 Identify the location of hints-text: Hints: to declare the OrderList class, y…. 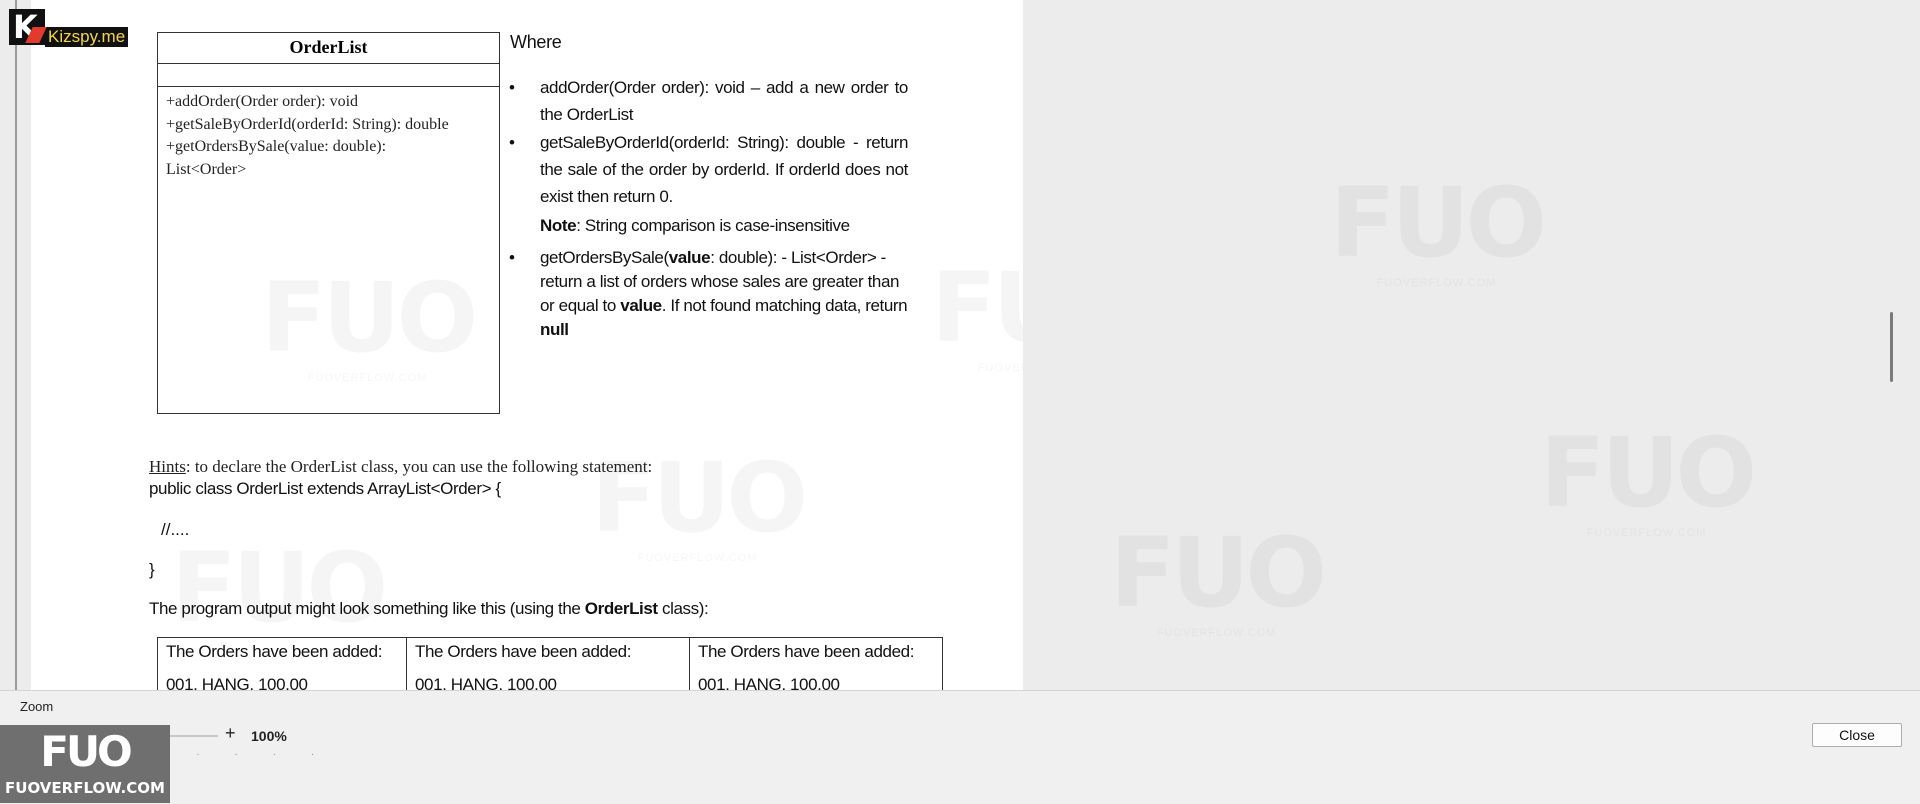
(401, 466).